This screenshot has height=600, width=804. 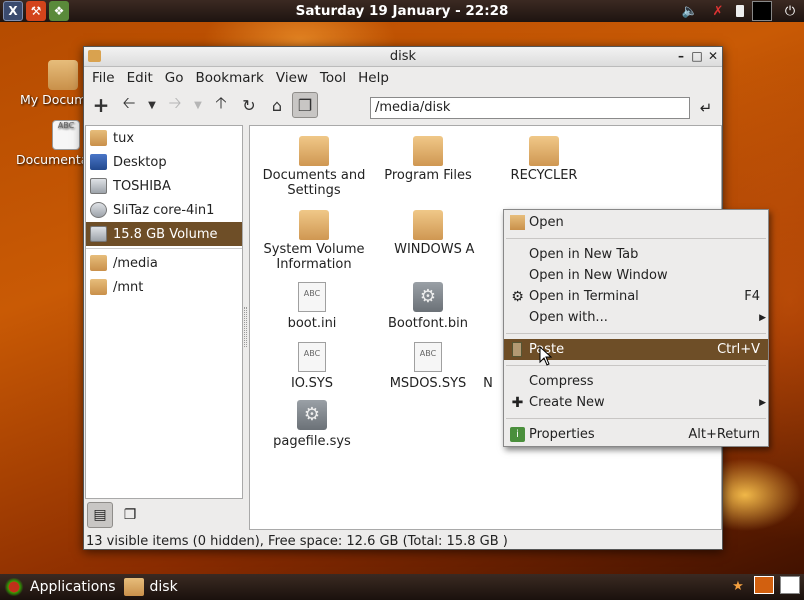 I want to click on menu-item-open-with: Open with... ▶, so click(x=636, y=317).